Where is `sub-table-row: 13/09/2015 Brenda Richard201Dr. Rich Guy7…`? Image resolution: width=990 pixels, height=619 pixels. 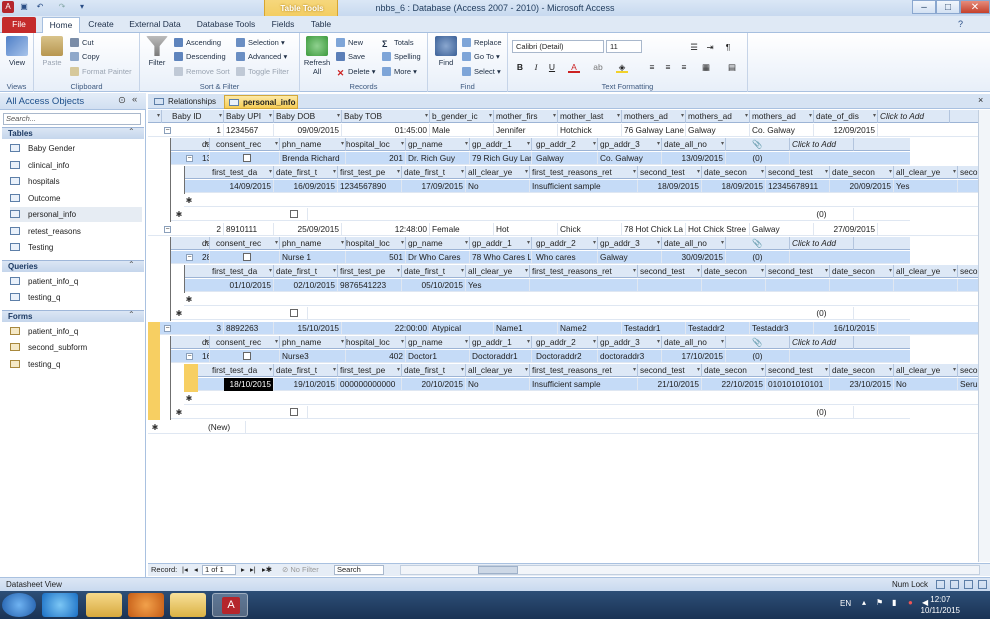
sub-table-row: 13/09/2015 Brenda Richard201Dr. Rich Guy7… is located at coordinates (540, 158).